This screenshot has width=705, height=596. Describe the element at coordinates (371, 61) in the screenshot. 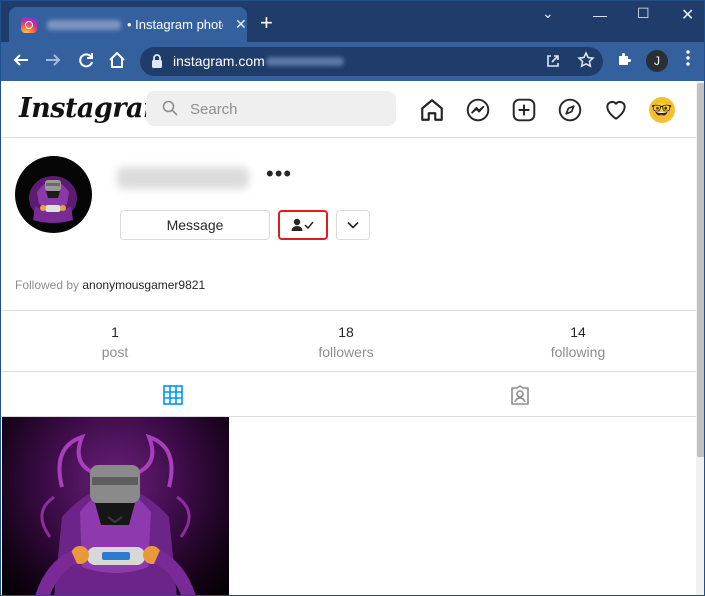

I see `address-bar: instagram.com` at that location.